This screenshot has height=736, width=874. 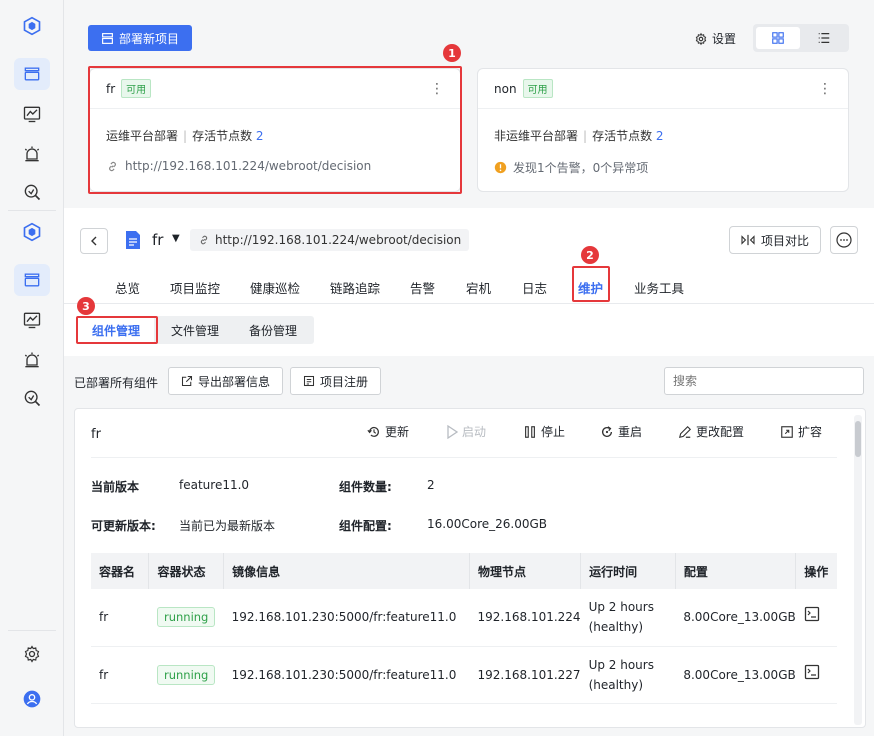 I want to click on subtab-file-mgmt: 文件管理, so click(x=195, y=330).